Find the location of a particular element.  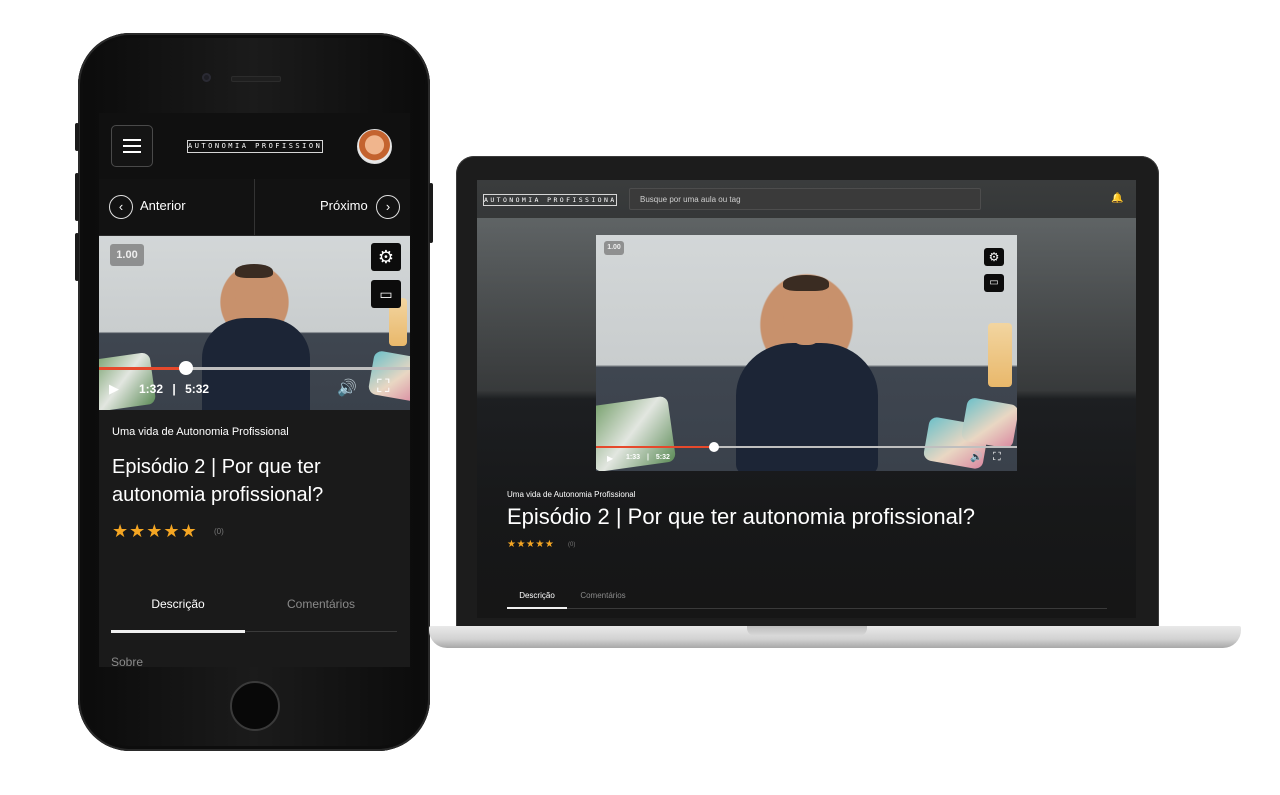

episode-navigation: ‹ Anterior Próximo › is located at coordinates (254, 207).